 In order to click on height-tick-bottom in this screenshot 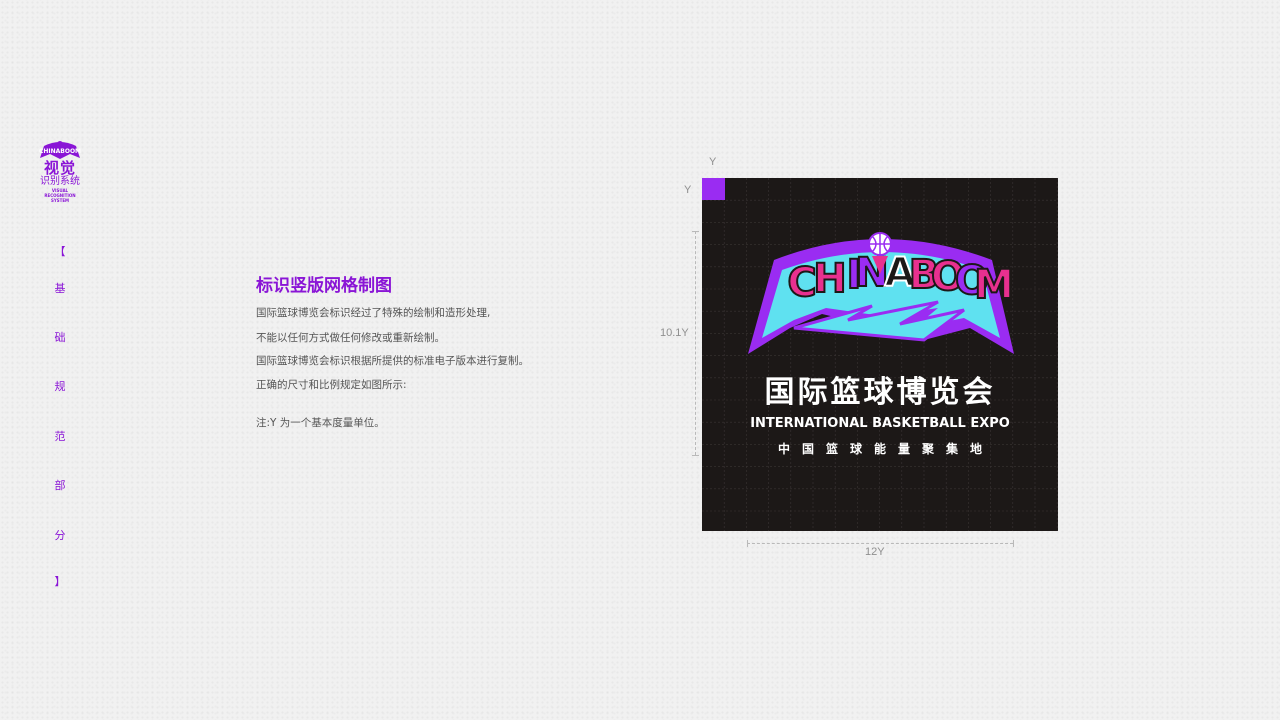, I will do `click(695, 455)`.